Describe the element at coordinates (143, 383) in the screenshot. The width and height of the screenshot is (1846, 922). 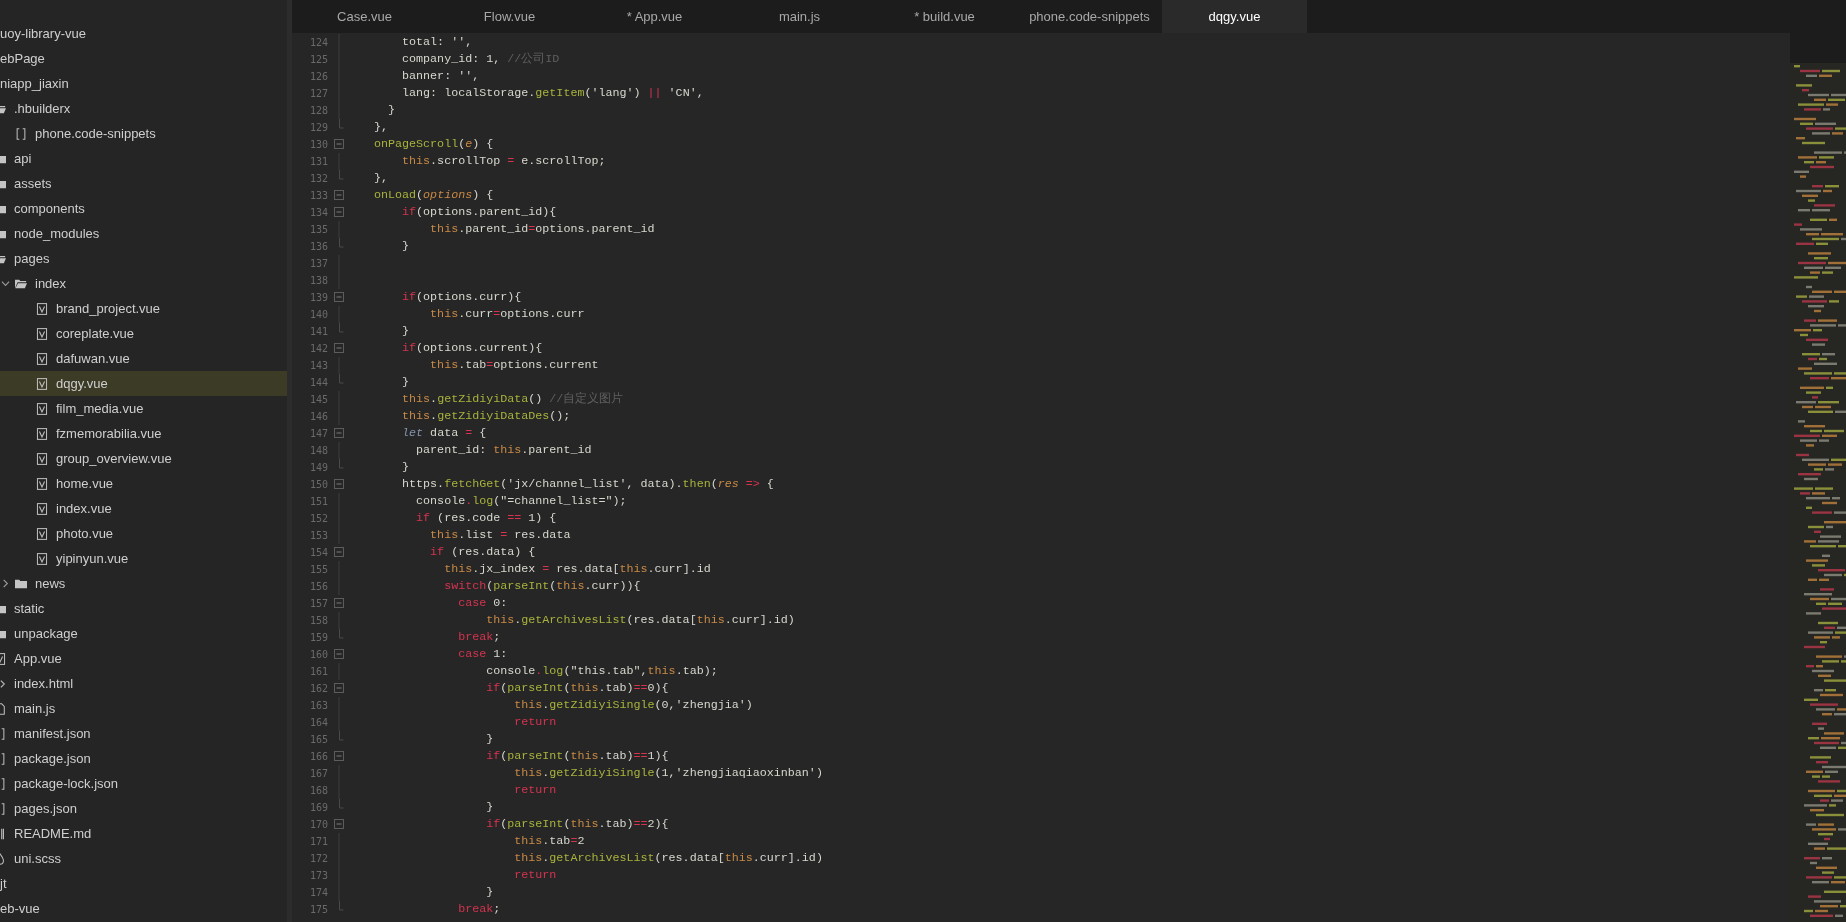
I see `file-tree-item: dqgy.vue` at that location.